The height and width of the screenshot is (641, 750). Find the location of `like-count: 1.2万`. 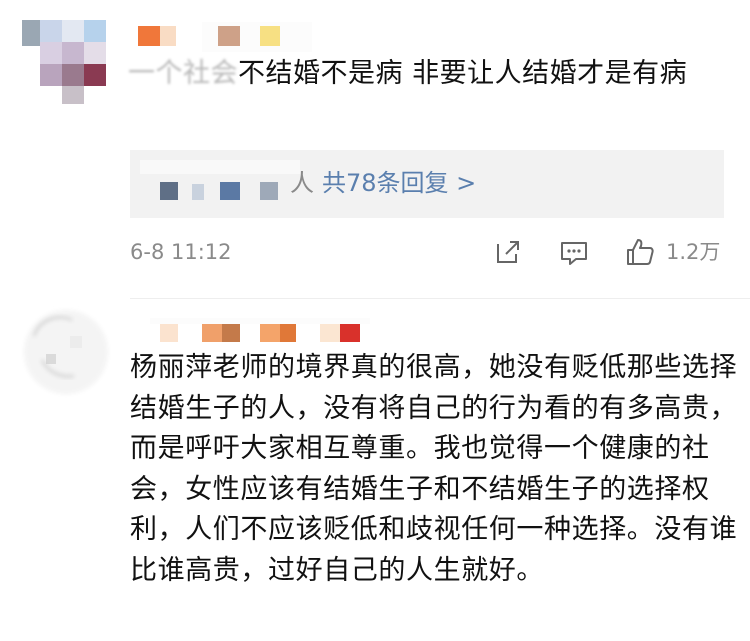

like-count: 1.2万 is located at coordinates (693, 252).